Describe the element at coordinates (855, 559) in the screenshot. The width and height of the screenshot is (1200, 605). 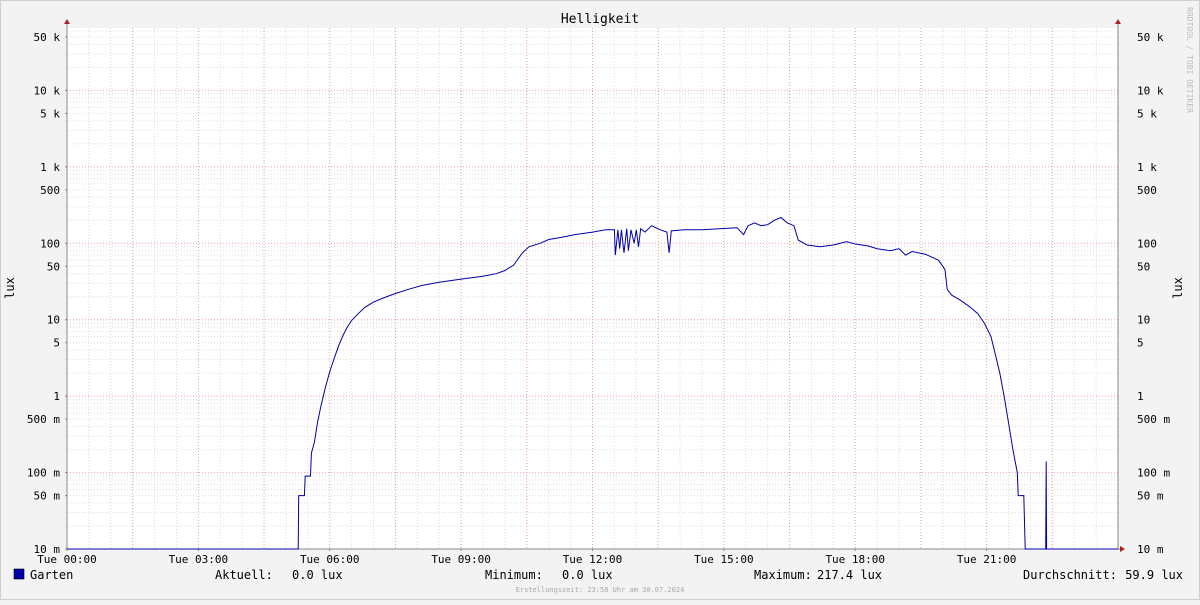
I see `x-tick-label: Tue 18:00` at that location.